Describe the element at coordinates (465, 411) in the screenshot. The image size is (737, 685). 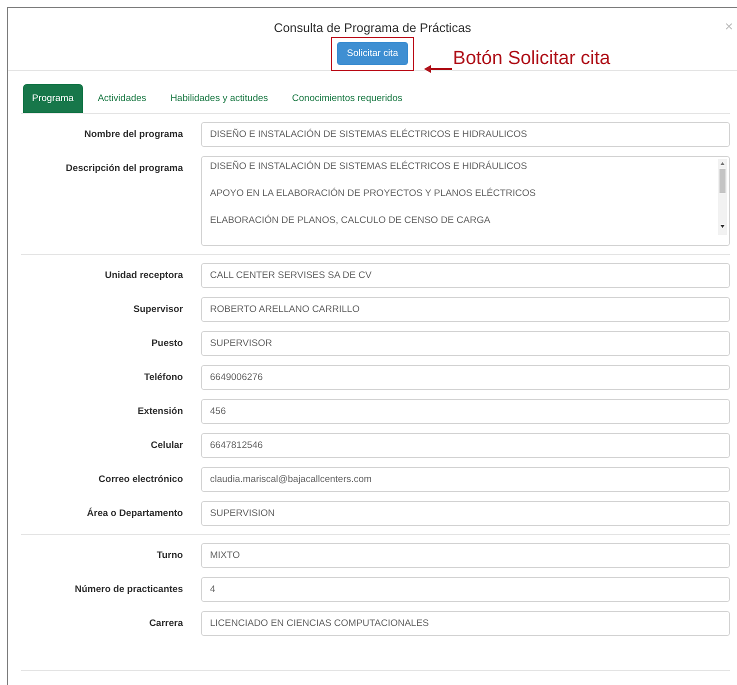
I see `input-field: 456` at that location.